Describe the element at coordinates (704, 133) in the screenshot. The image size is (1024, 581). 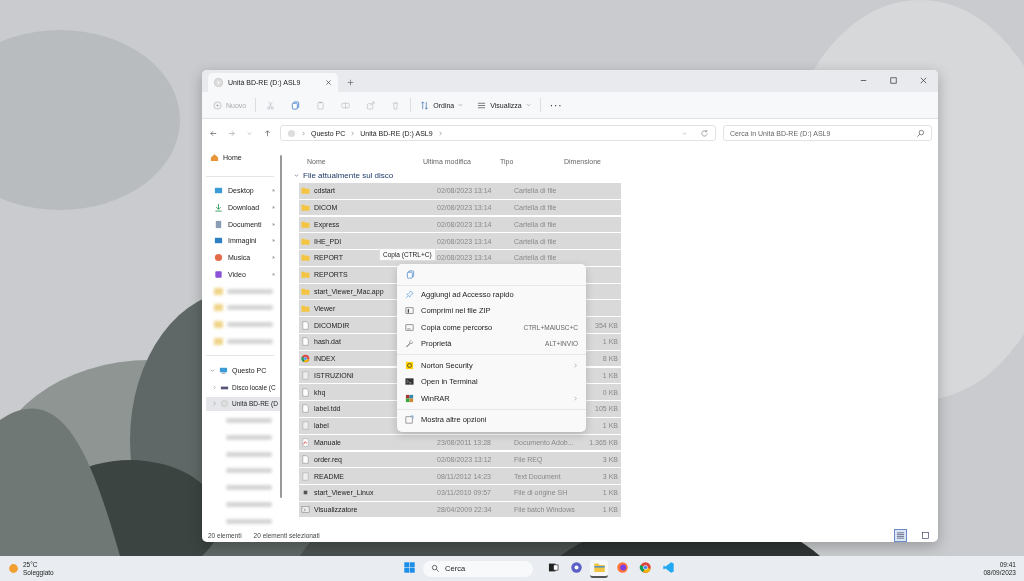
I see `refresh-icon` at that location.